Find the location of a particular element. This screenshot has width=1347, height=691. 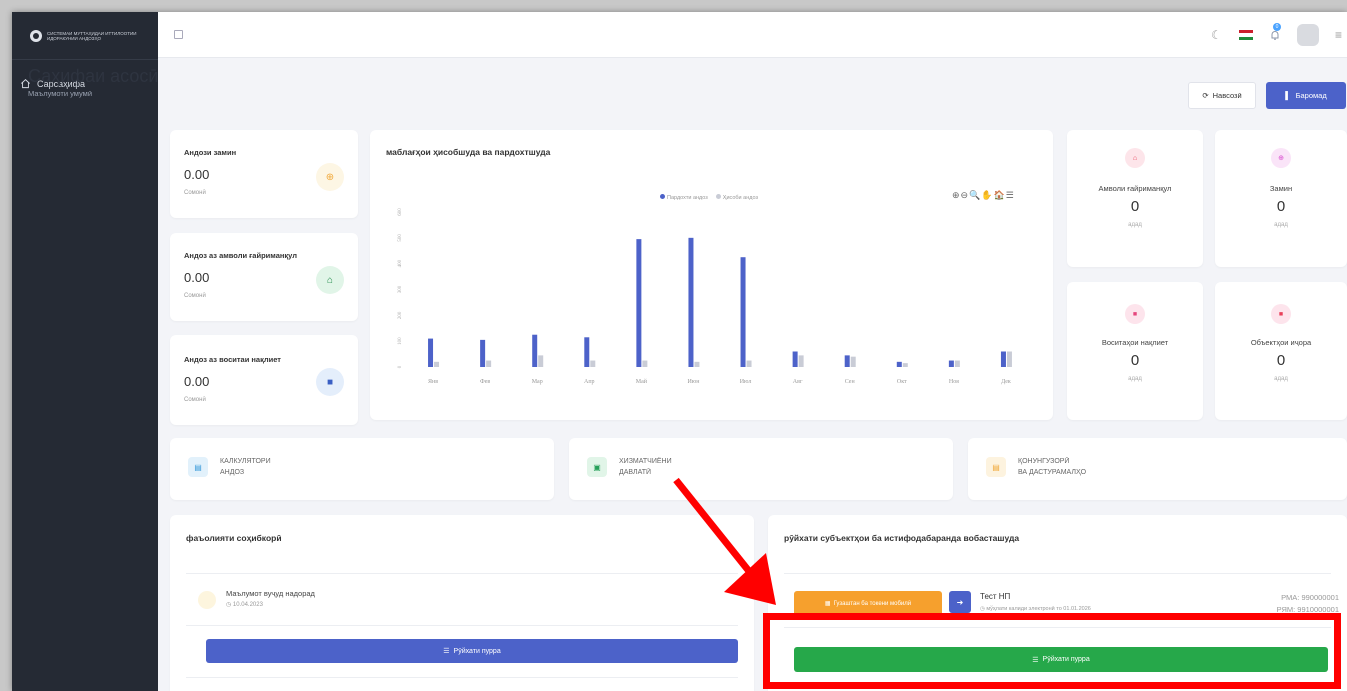

notification-badge: 0 is located at coordinates (1277, 27).